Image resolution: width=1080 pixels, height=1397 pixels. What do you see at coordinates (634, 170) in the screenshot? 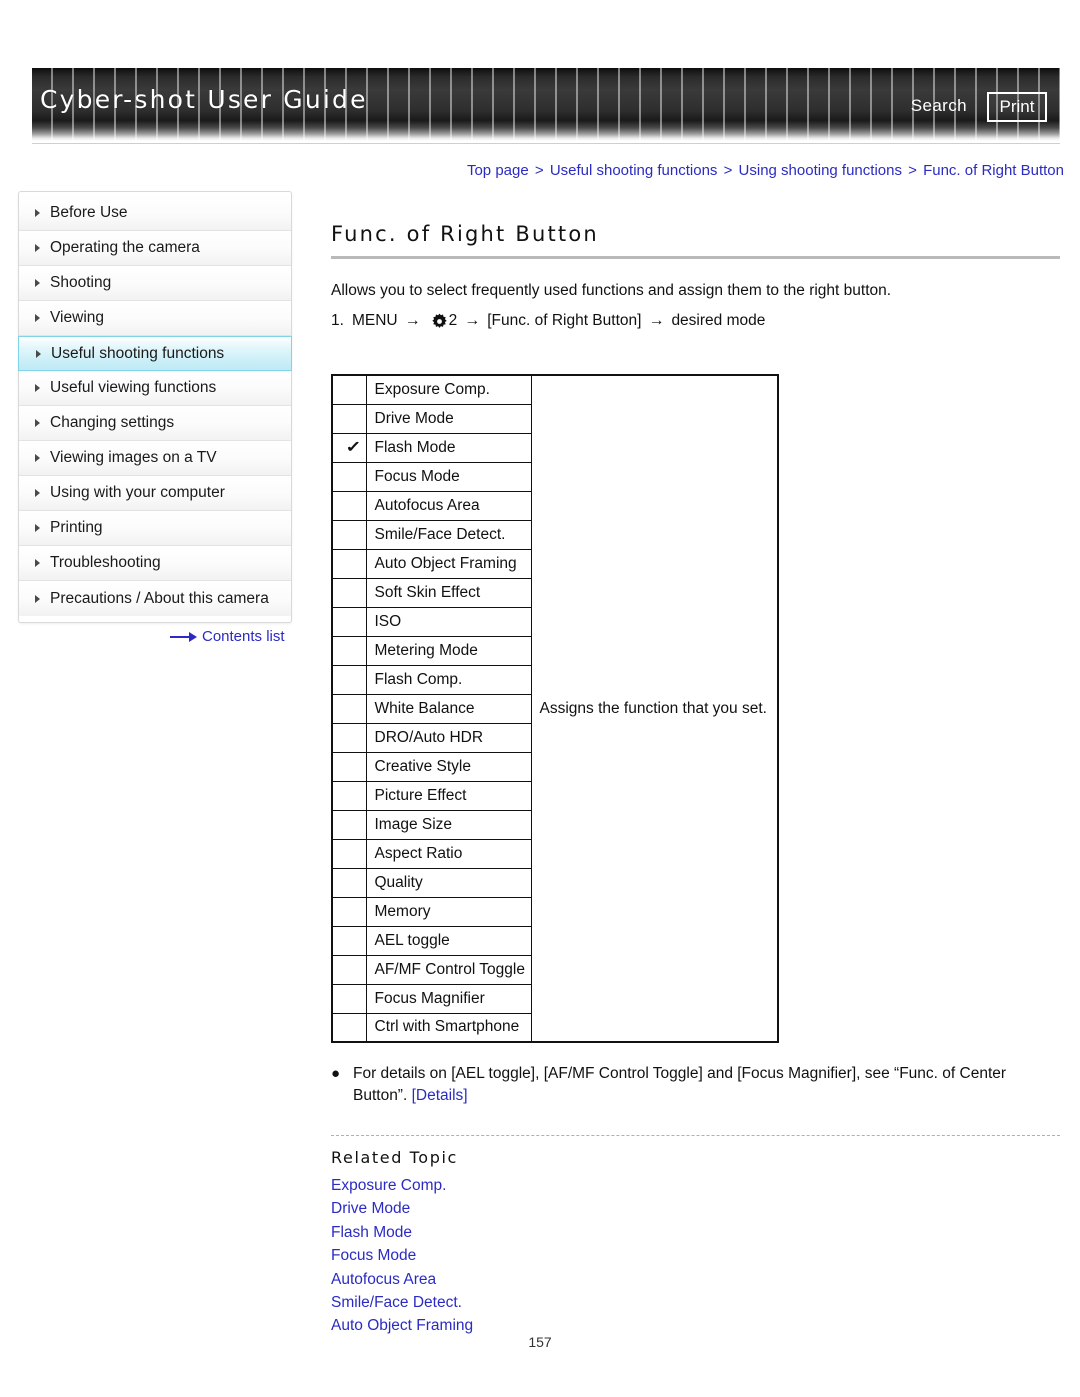
I see `breadcrumb-item-1: Useful shooting functions` at bounding box center [634, 170].